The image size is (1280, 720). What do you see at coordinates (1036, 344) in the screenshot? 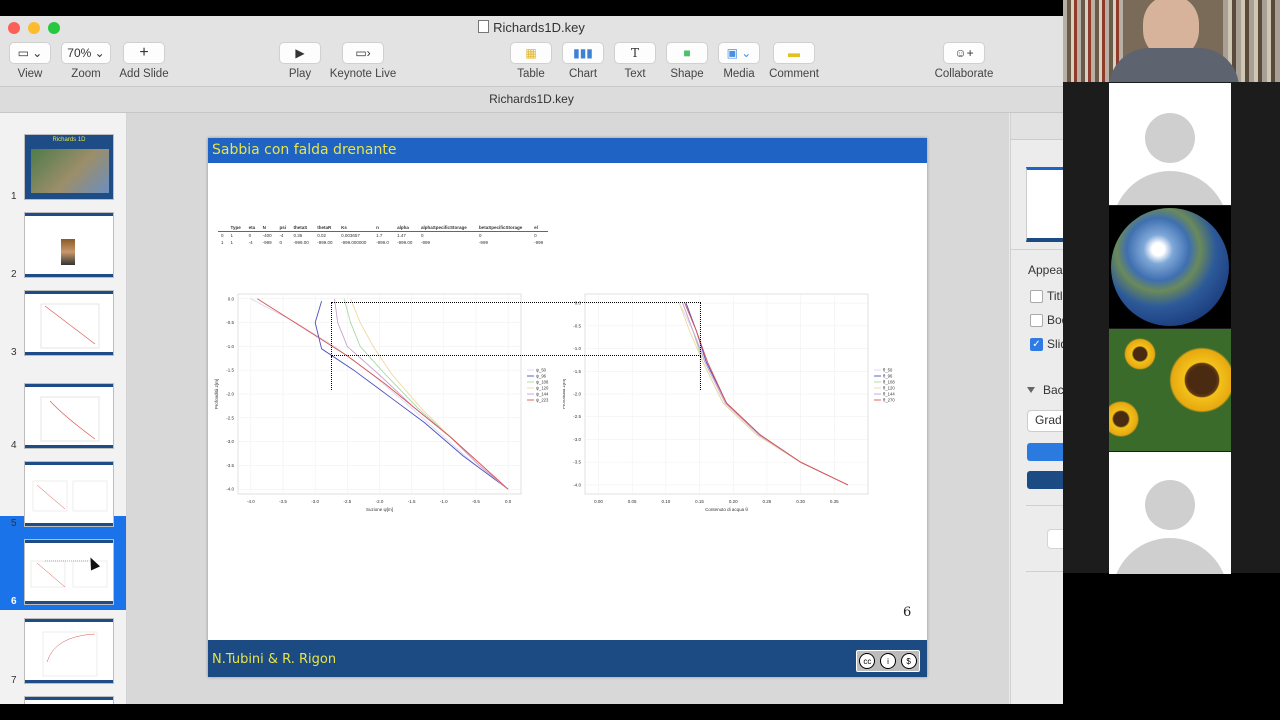
I see `slide-number-checkbox: ✓` at bounding box center [1036, 344].